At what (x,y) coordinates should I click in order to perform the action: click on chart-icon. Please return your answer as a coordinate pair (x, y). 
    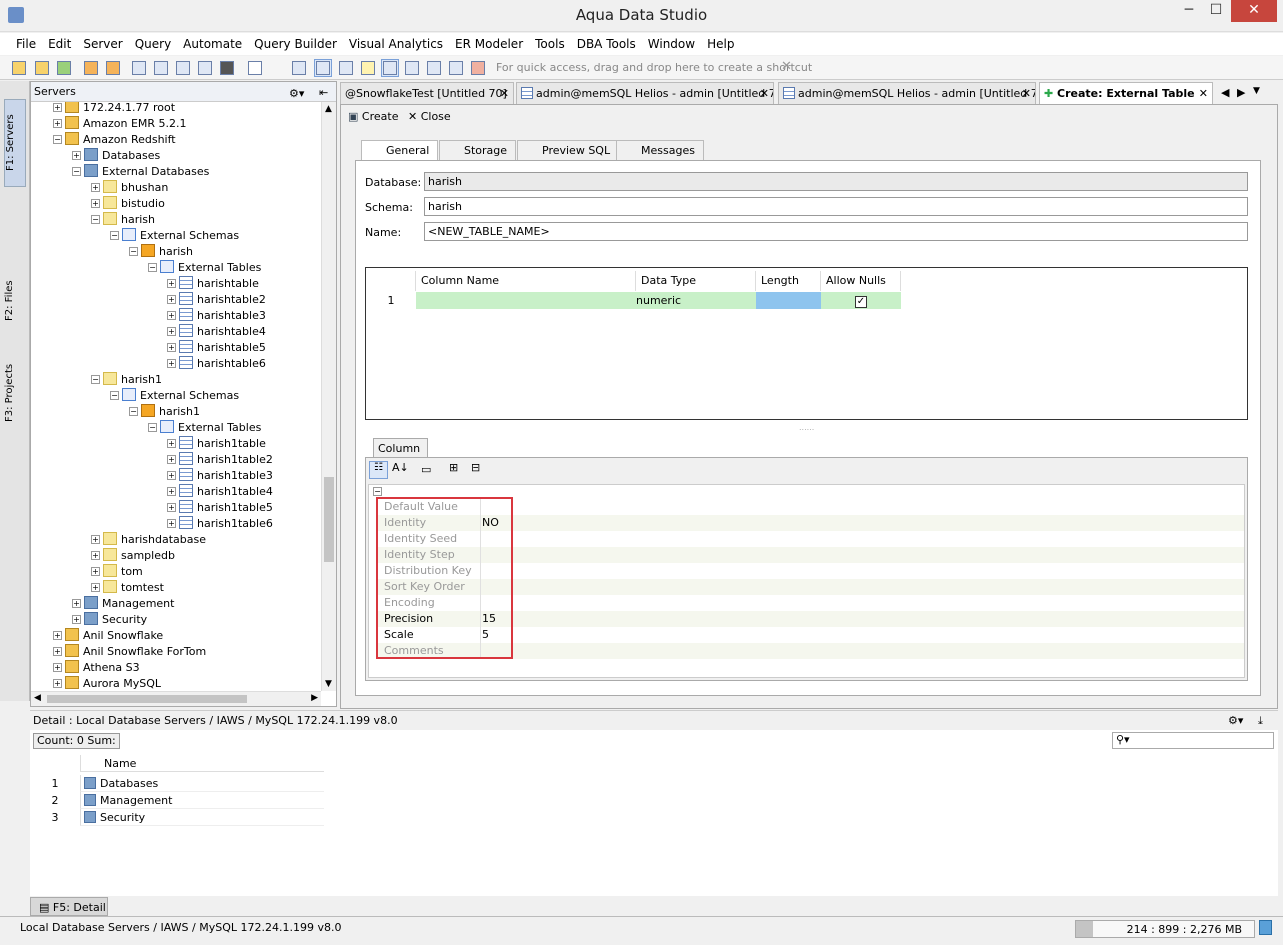
    Looking at the image, I should click on (478, 68).